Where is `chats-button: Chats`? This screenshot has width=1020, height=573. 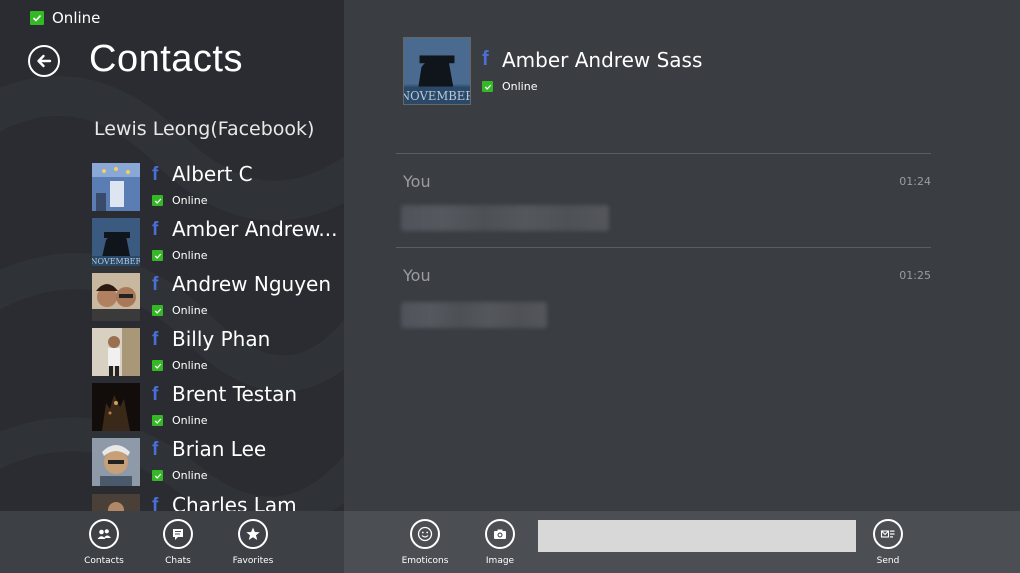 chats-button: Chats is located at coordinates (178, 542).